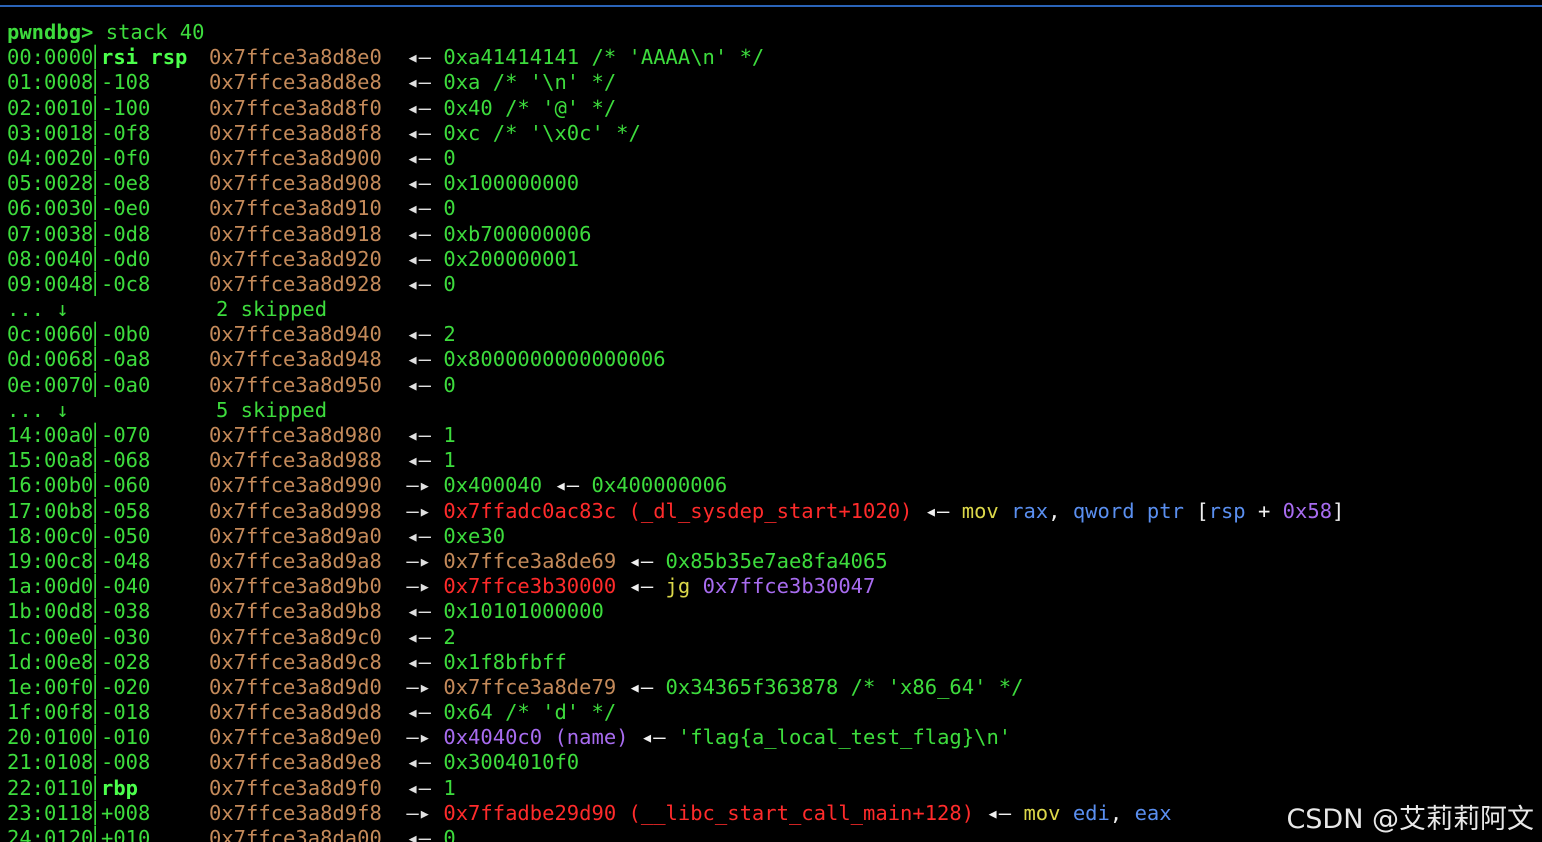 This screenshot has height=842, width=1542. I want to click on stack-value: qword ptr, so click(1134, 510).